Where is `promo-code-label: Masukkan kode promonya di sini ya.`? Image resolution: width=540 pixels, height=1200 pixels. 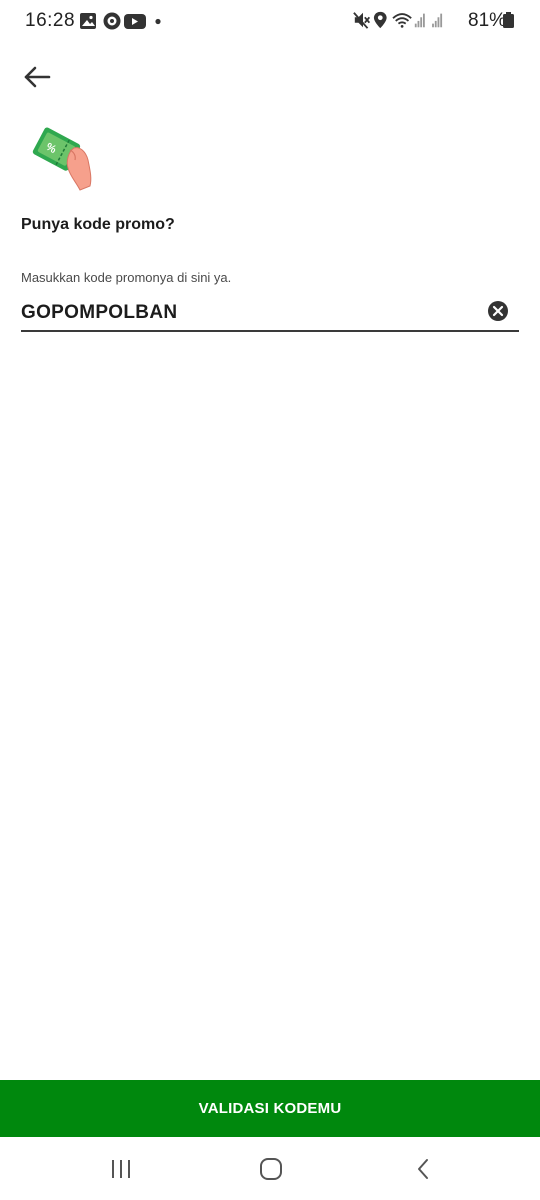 promo-code-label: Masukkan kode promonya di sini ya. is located at coordinates (126, 277).